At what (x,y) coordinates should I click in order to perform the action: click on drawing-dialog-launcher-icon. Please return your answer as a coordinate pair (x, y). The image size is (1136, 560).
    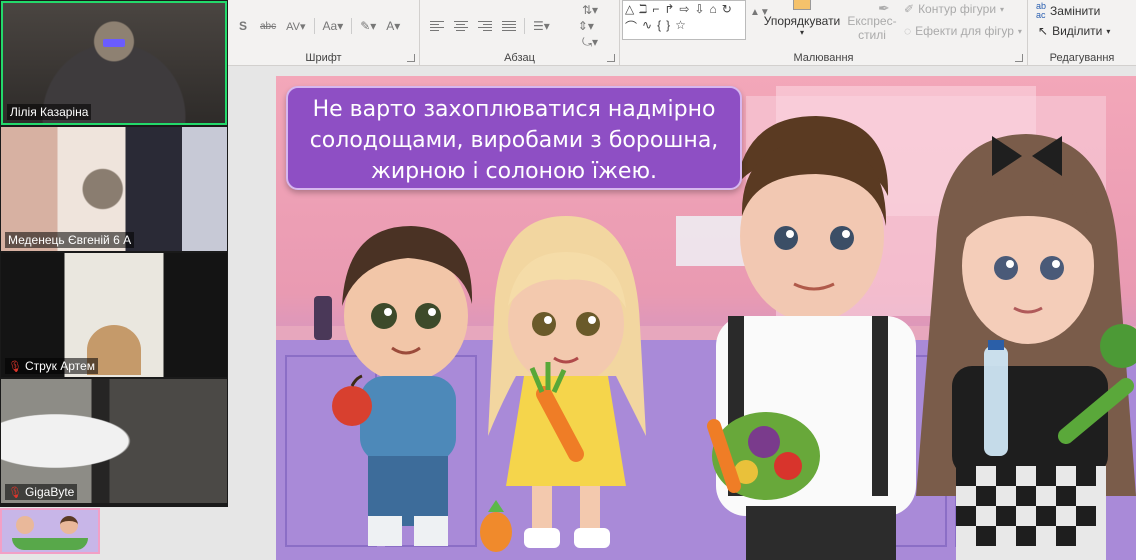
    Looking at the image, I should click on (1019, 58).